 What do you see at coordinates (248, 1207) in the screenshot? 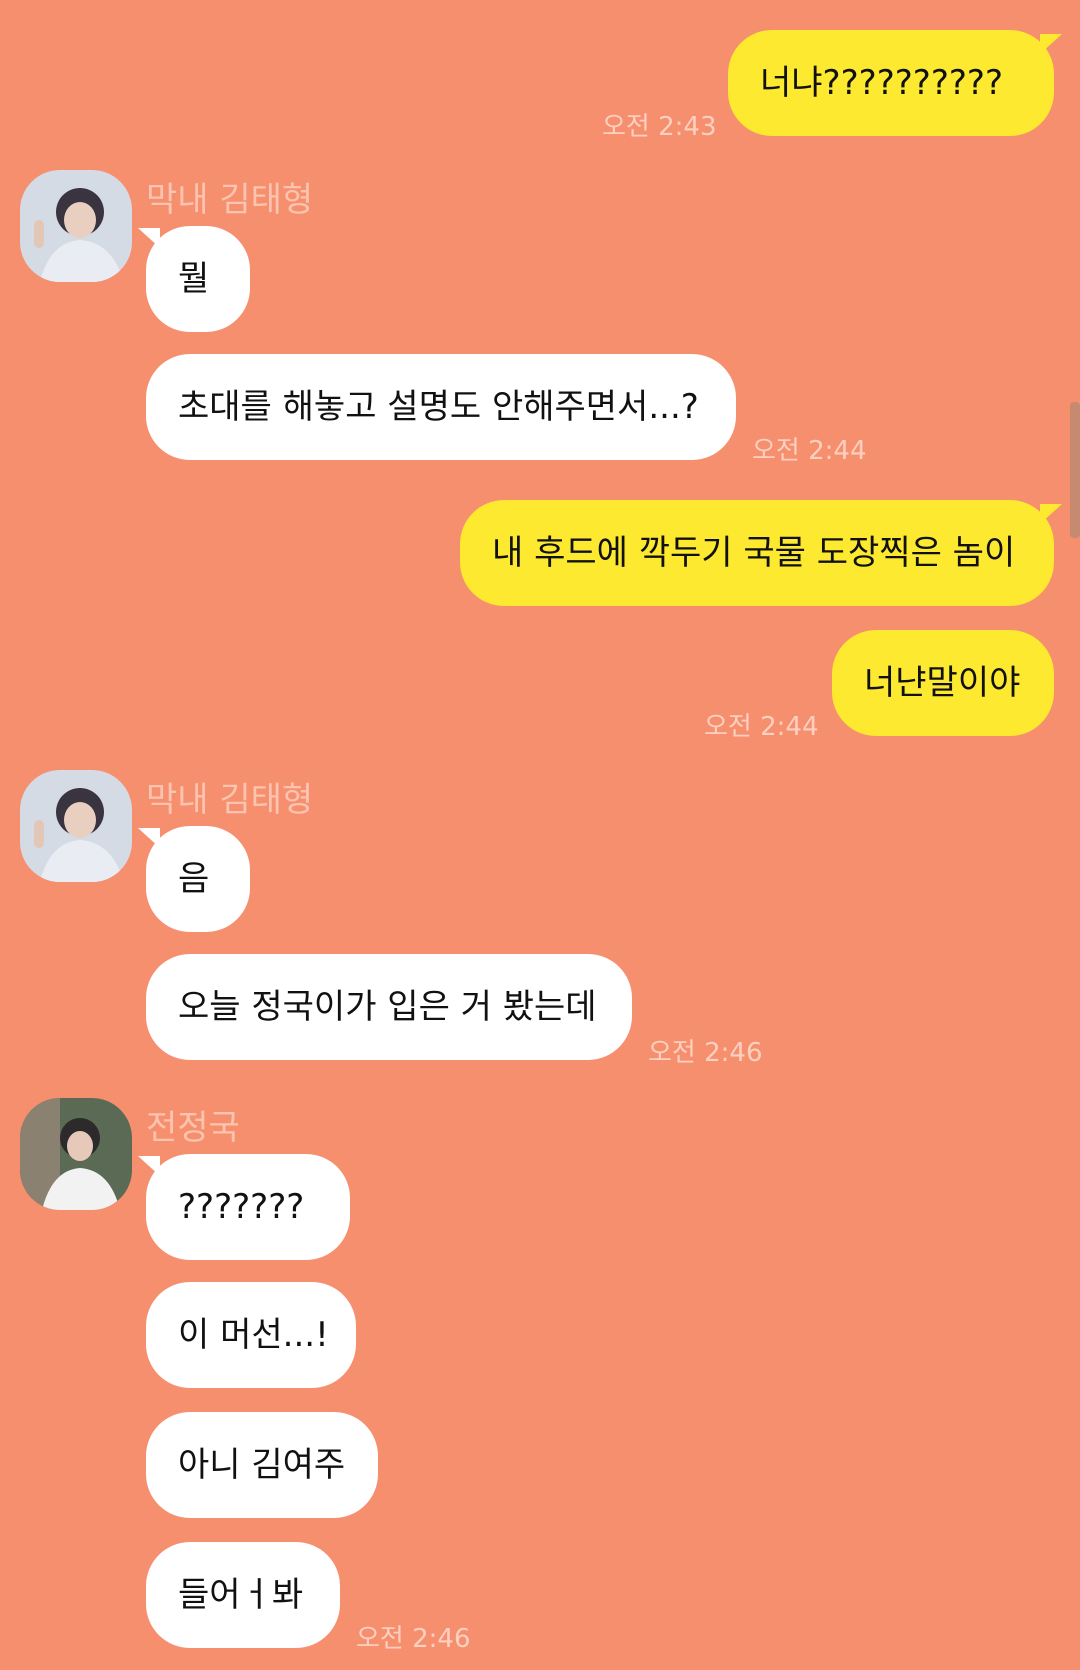
I see `incoming-message: ???????` at bounding box center [248, 1207].